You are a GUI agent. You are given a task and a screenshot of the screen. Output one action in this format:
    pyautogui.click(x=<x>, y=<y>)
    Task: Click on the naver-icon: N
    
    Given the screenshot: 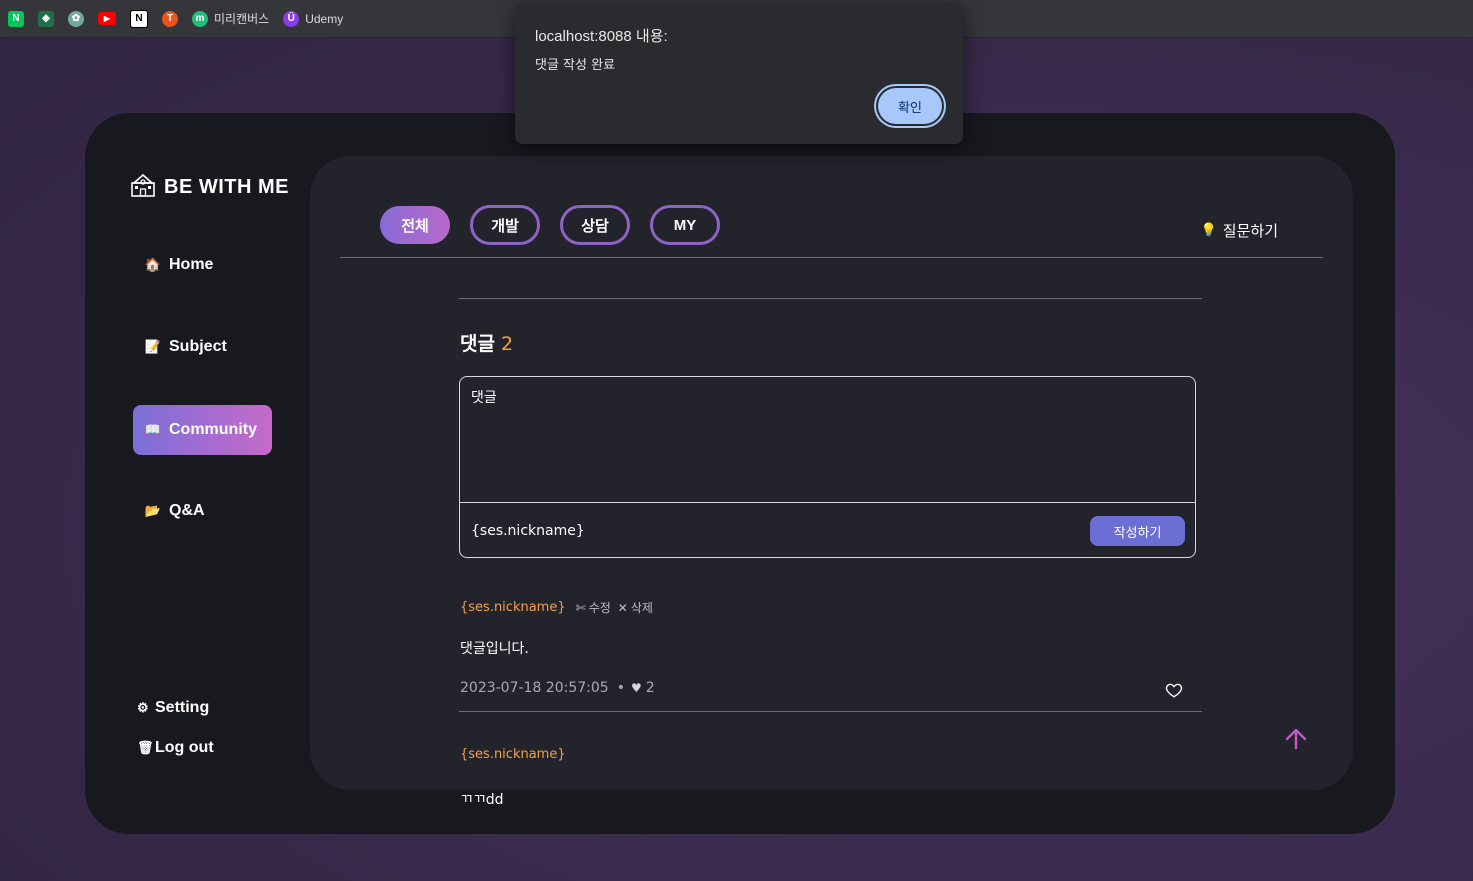 What is the action you would take?
    pyautogui.click(x=16, y=18)
    